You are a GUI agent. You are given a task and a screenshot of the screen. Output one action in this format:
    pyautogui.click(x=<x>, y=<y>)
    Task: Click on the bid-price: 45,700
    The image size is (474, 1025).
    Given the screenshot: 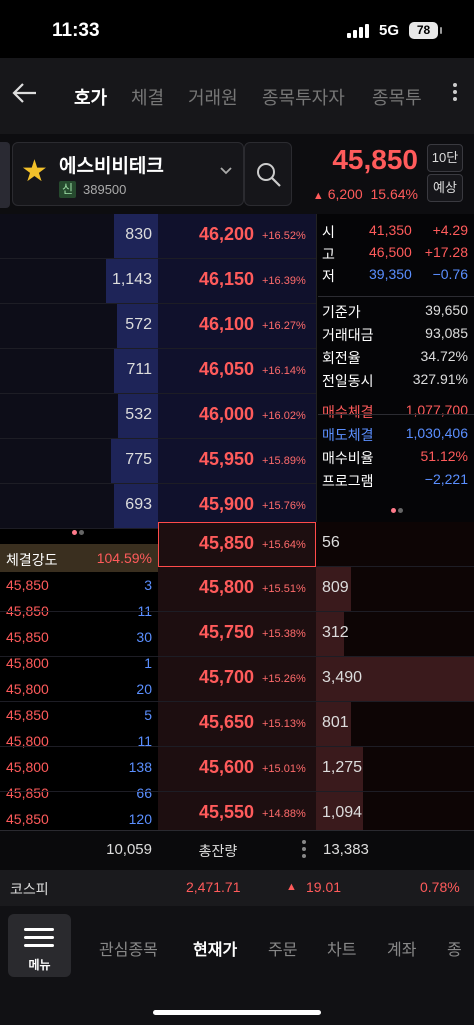 What is the action you would take?
    pyautogui.click(x=227, y=677)
    